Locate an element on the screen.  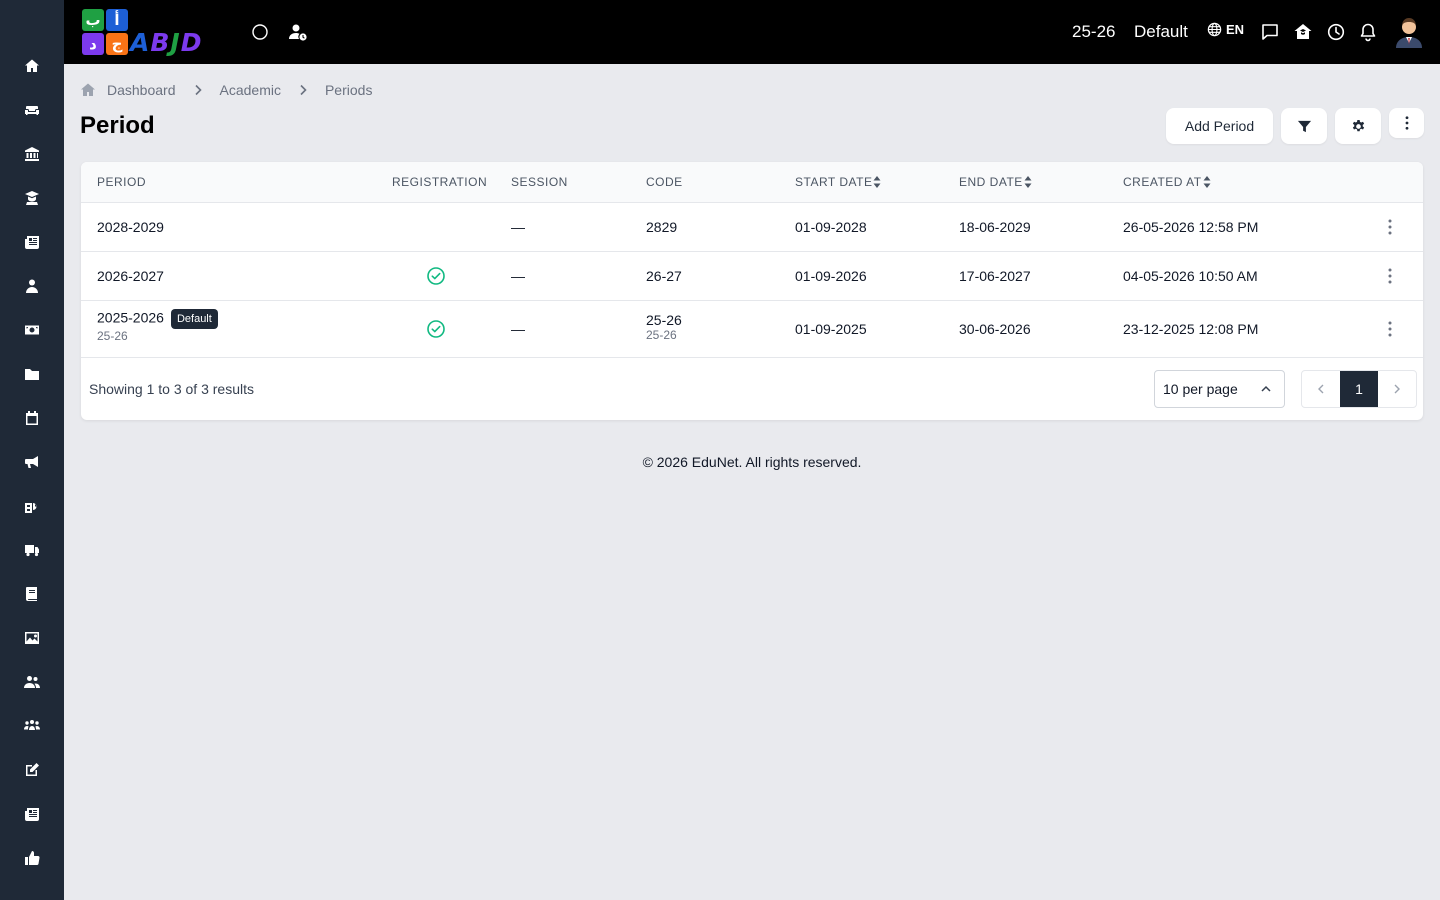
next-page-button is located at coordinates (1397, 389).